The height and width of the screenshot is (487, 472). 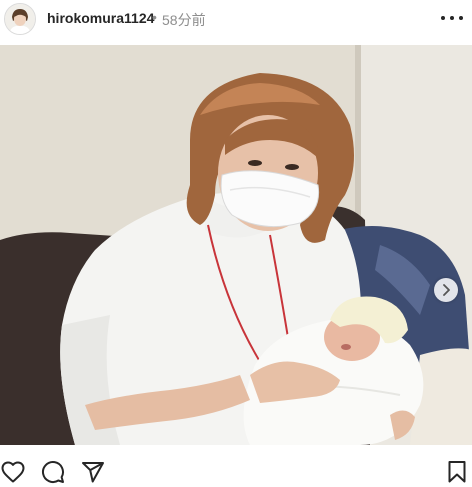 I want to click on username-link: hirokomura1124, so click(x=100, y=18).